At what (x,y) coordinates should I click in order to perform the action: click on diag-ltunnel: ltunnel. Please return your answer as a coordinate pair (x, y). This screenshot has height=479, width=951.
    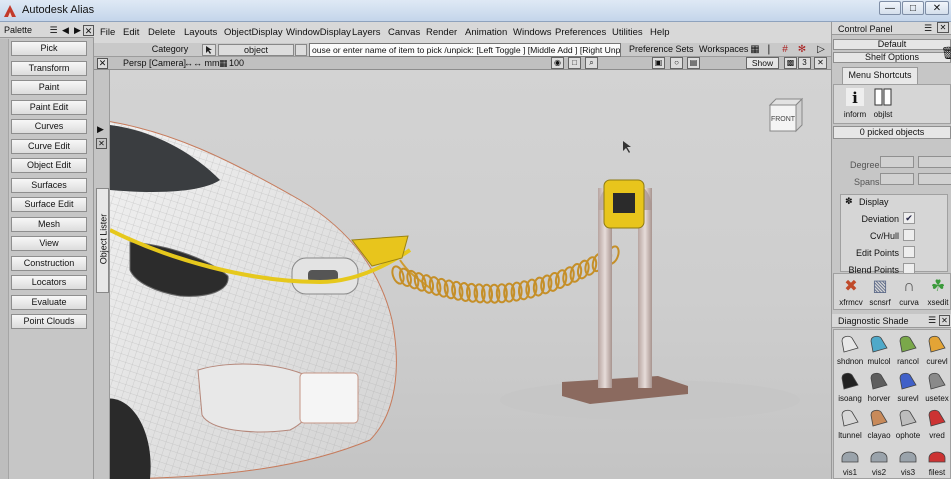
    Looking at the image, I should click on (850, 424).